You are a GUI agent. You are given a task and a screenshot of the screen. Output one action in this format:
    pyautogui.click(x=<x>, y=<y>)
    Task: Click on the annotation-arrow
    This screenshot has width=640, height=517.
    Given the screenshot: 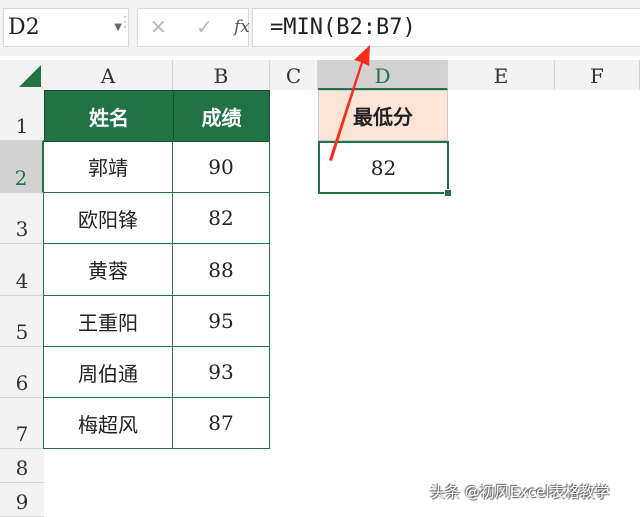 What is the action you would take?
    pyautogui.click(x=349, y=103)
    